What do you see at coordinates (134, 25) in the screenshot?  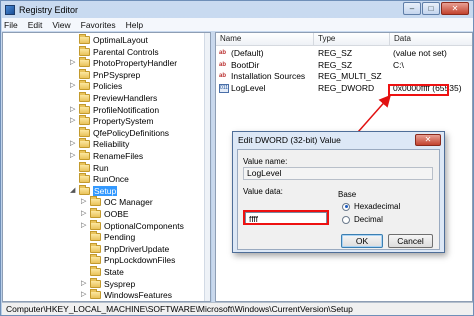 I see `menu-help: Help` at bounding box center [134, 25].